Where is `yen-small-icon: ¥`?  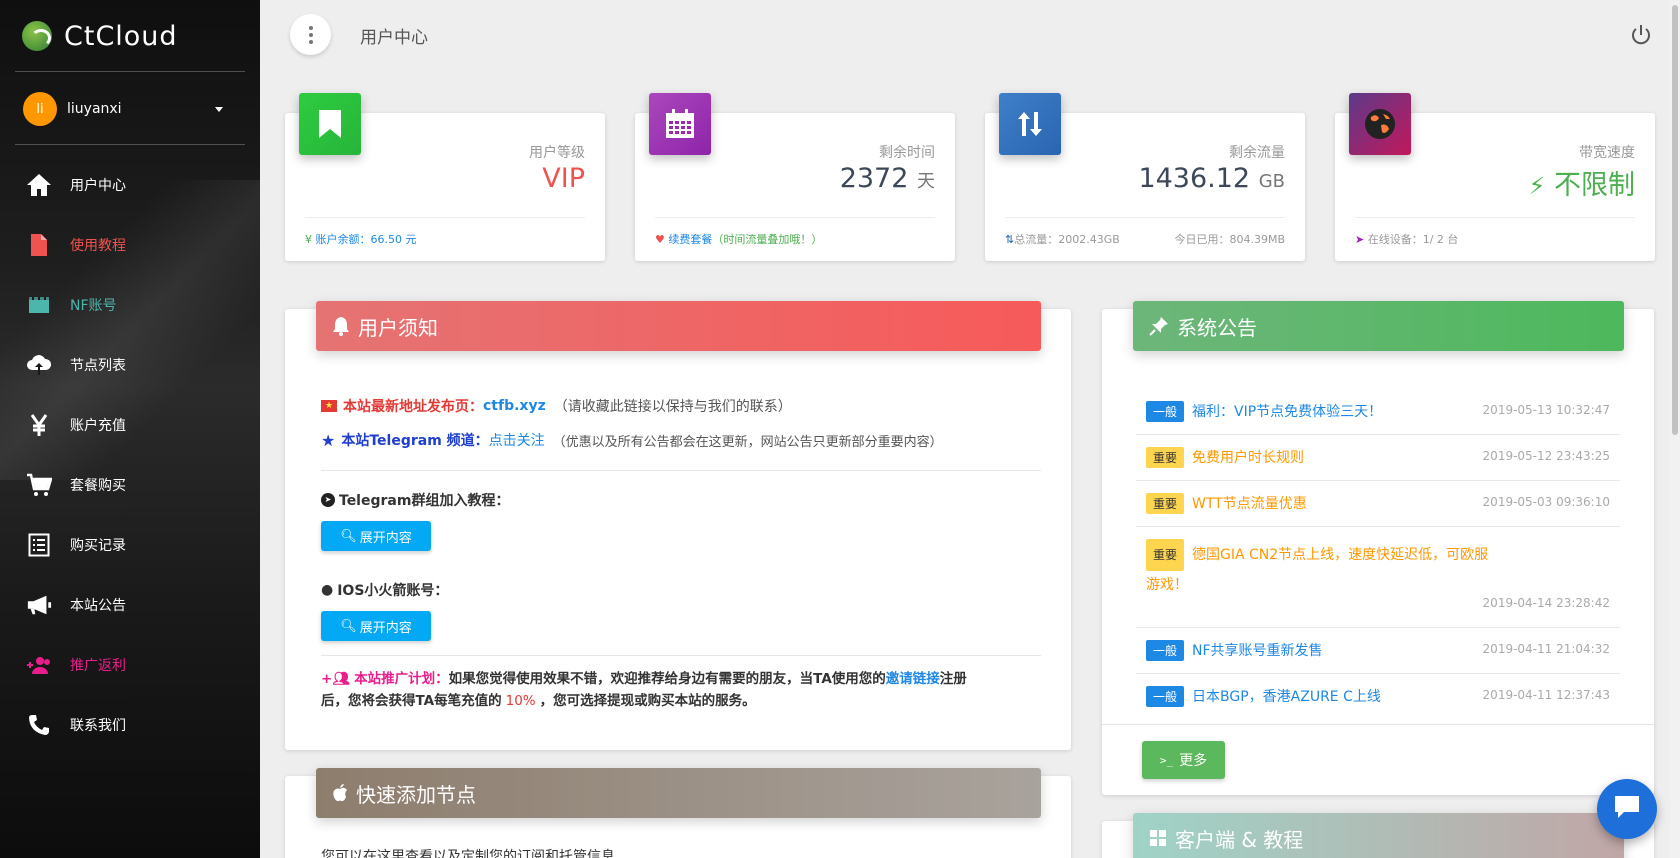 yen-small-icon: ¥ is located at coordinates (310, 239).